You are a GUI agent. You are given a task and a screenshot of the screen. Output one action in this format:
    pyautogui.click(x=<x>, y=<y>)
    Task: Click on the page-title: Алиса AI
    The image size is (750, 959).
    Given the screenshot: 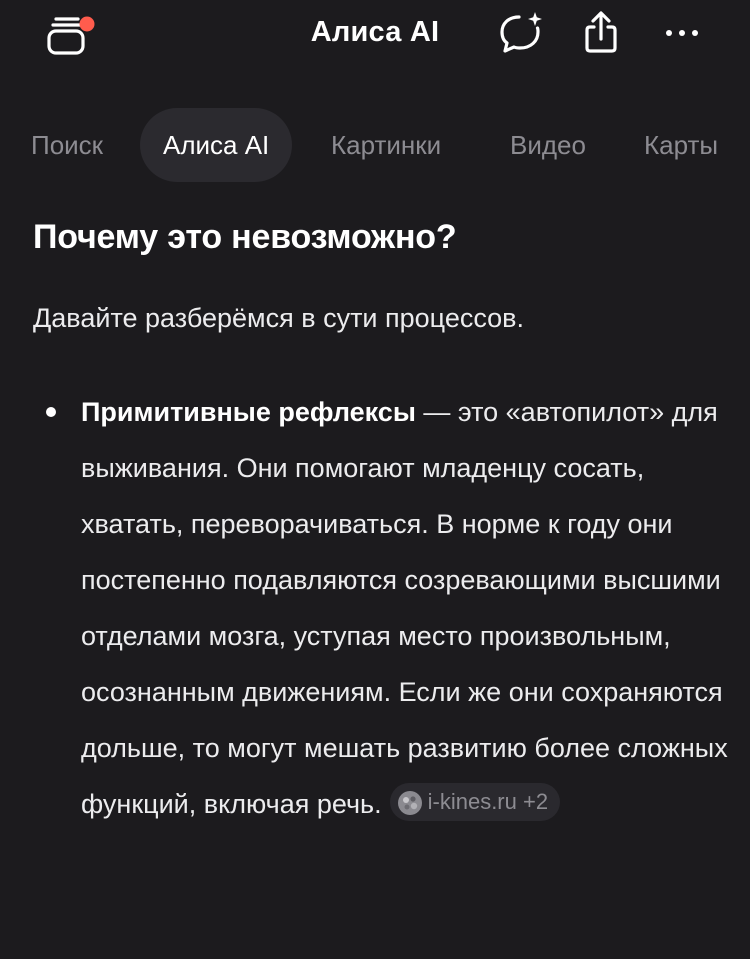 What is the action you would take?
    pyautogui.click(x=375, y=32)
    